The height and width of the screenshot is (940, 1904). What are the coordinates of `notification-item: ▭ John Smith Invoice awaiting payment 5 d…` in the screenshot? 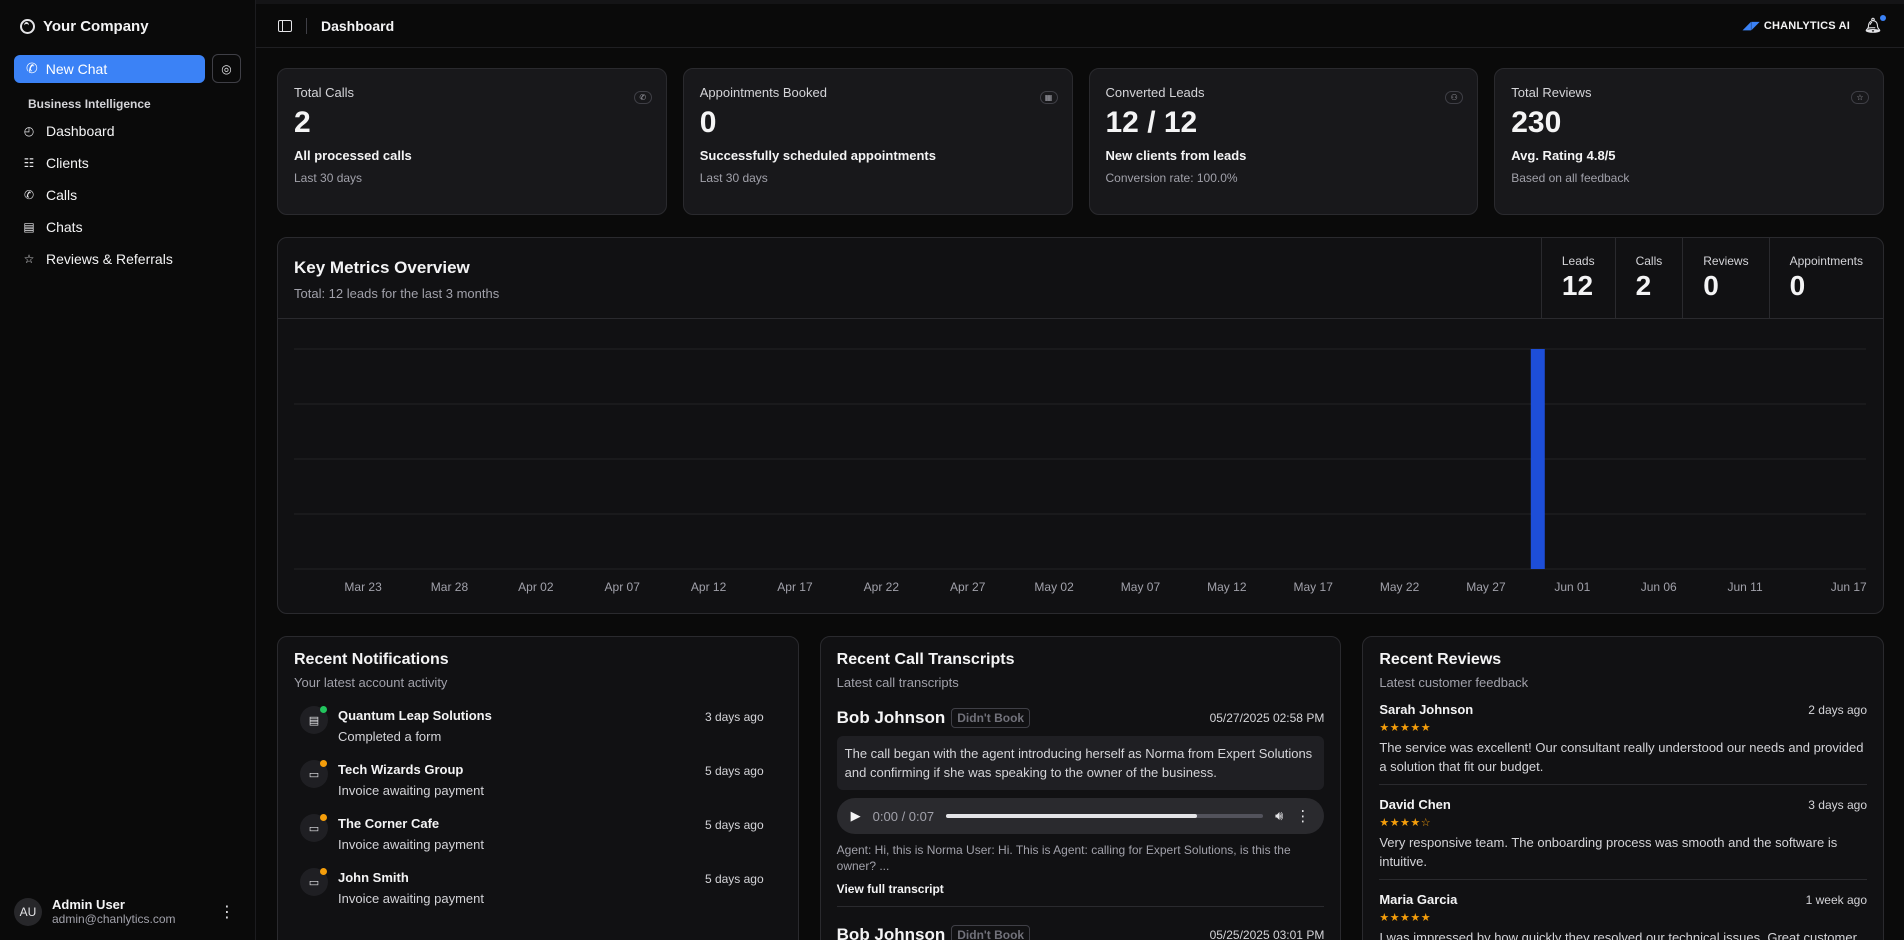 It's located at (538, 887).